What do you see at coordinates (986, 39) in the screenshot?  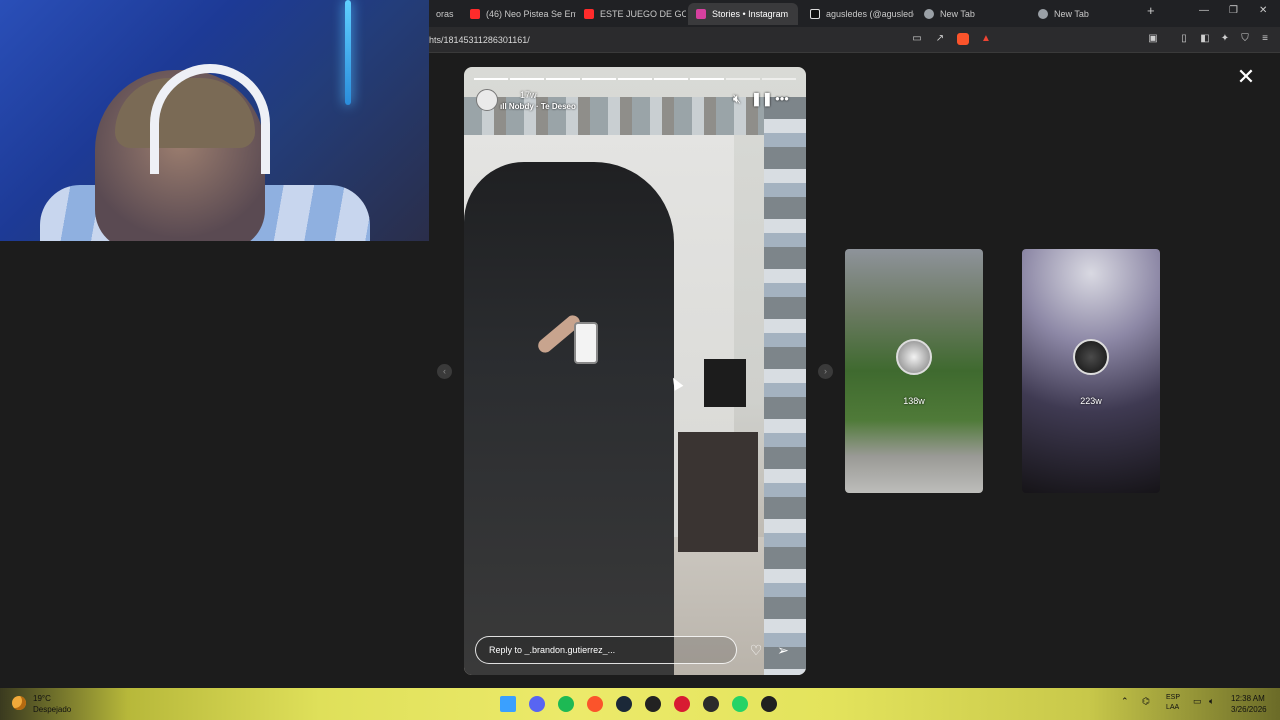 I see `brave-rewards-icon: ▲` at bounding box center [986, 39].